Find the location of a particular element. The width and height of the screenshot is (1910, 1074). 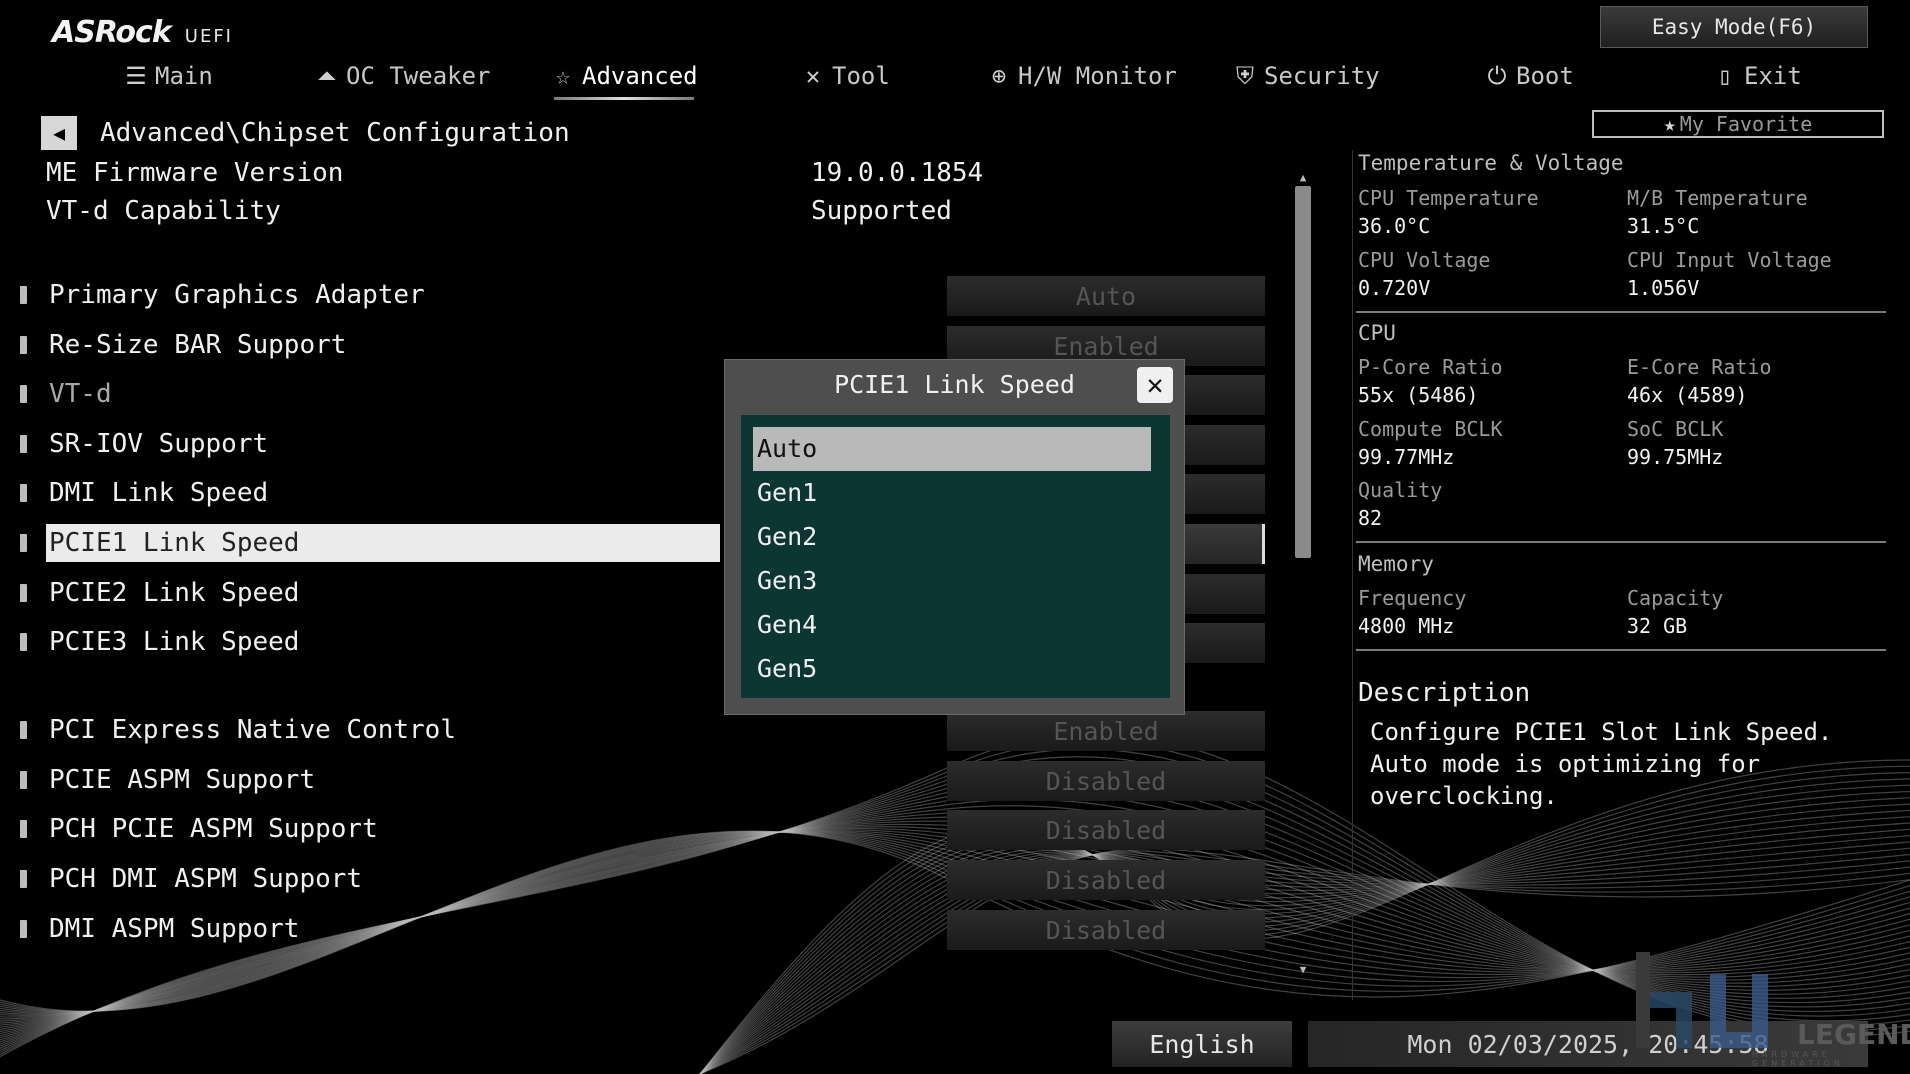

quality-label: Quality is located at coordinates (1400, 490).